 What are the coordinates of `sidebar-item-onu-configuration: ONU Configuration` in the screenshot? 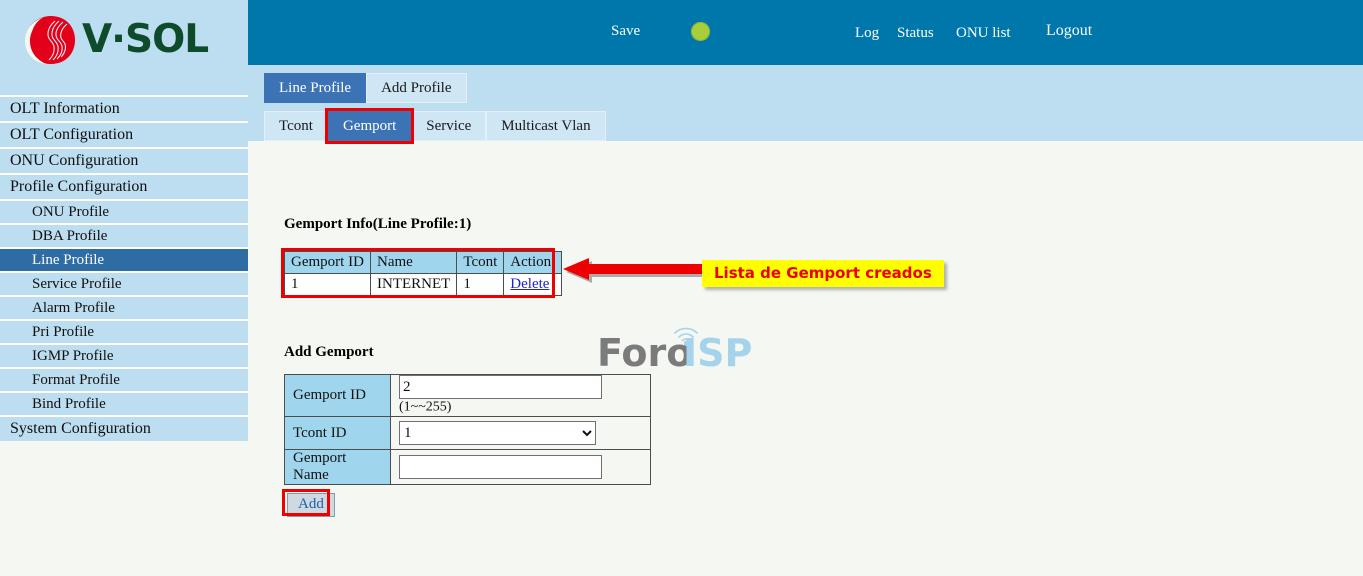 It's located at (124, 160).